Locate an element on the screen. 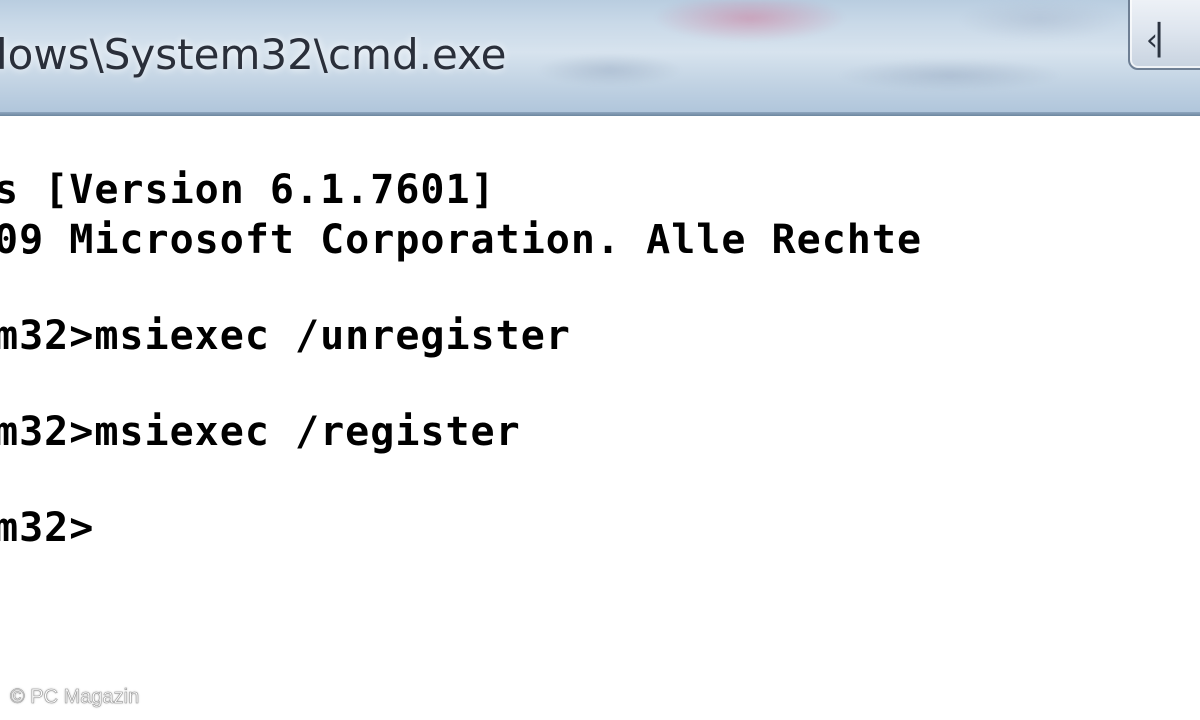 The width and height of the screenshot is (1200, 720). console-line-prompt: m32> is located at coordinates (47, 528).